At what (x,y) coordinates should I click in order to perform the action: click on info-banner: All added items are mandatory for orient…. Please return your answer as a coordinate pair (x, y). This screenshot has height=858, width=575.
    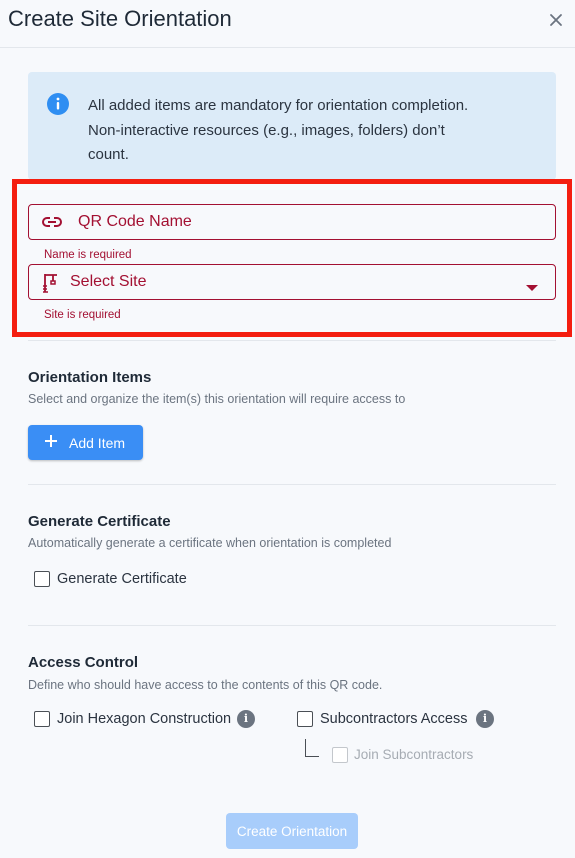
    Looking at the image, I should click on (292, 126).